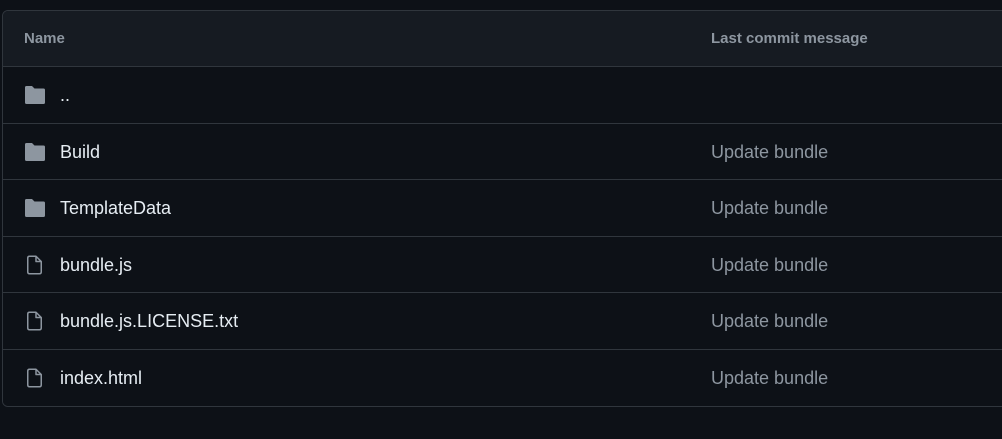 The image size is (1002, 439). What do you see at coordinates (44, 38) in the screenshot?
I see `name-column-header: Name` at bounding box center [44, 38].